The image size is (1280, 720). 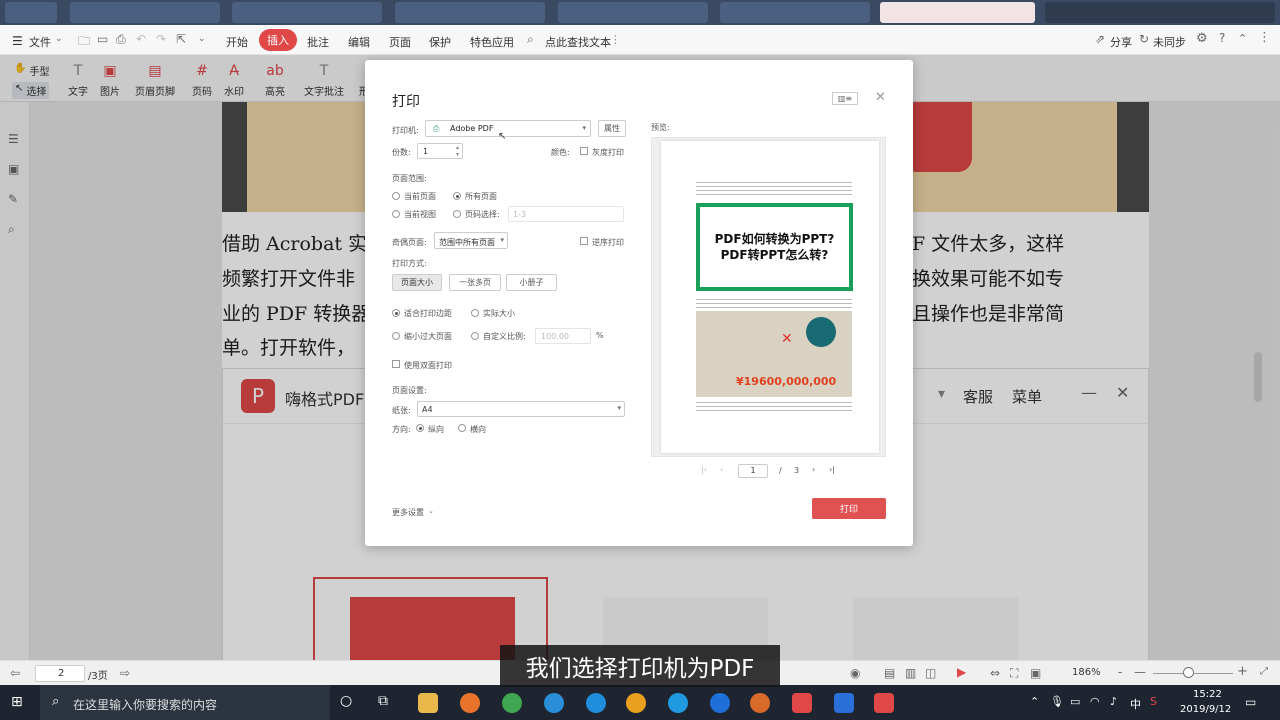 What do you see at coordinates (1205, 709) in the screenshot?
I see `clock-date: 2019/9/12` at bounding box center [1205, 709].